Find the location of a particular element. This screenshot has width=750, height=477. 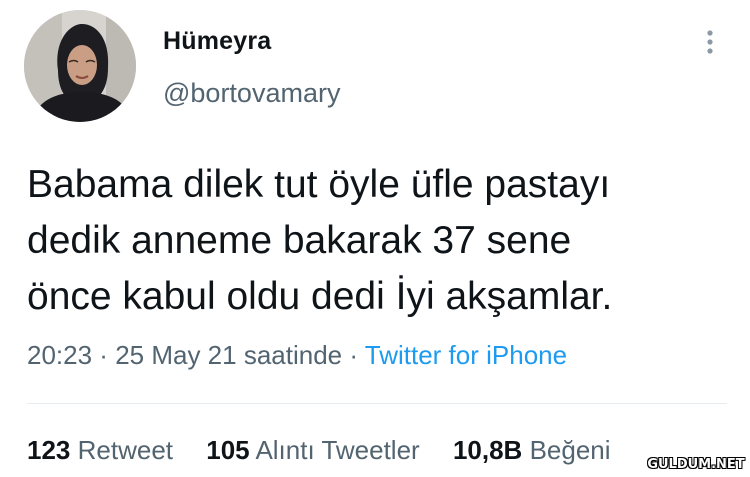

tweet-time: 20:23 is located at coordinates (59, 355).